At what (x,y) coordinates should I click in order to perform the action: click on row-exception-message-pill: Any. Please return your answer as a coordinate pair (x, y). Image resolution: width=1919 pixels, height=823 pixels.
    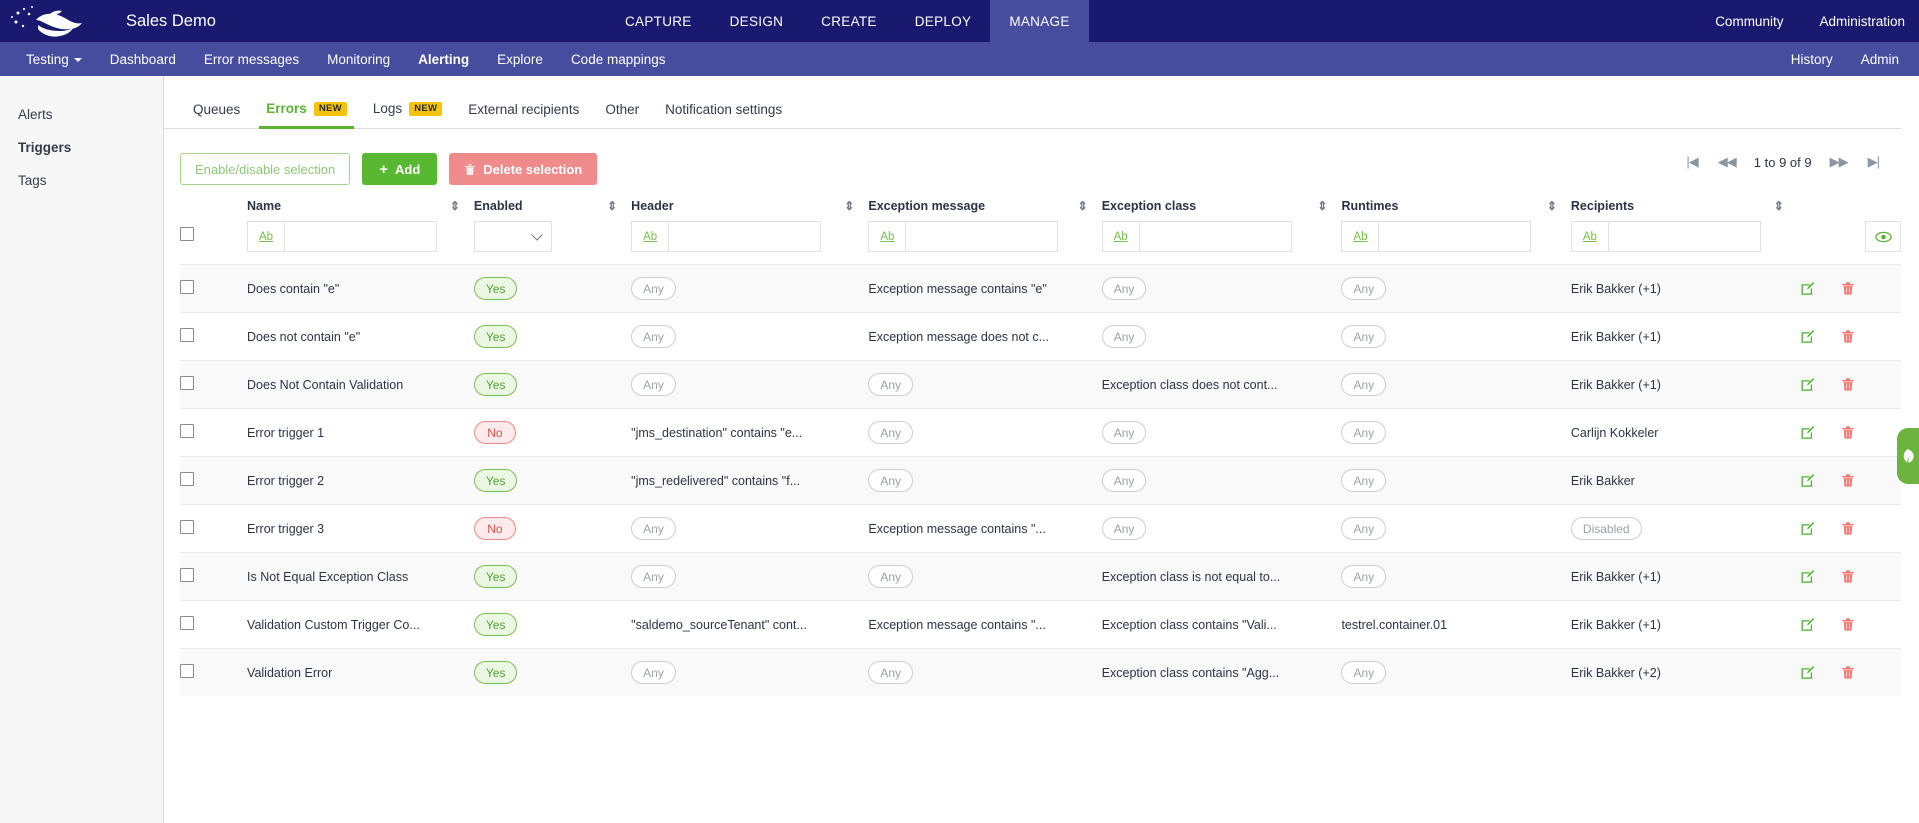
    Looking at the image, I should click on (891, 432).